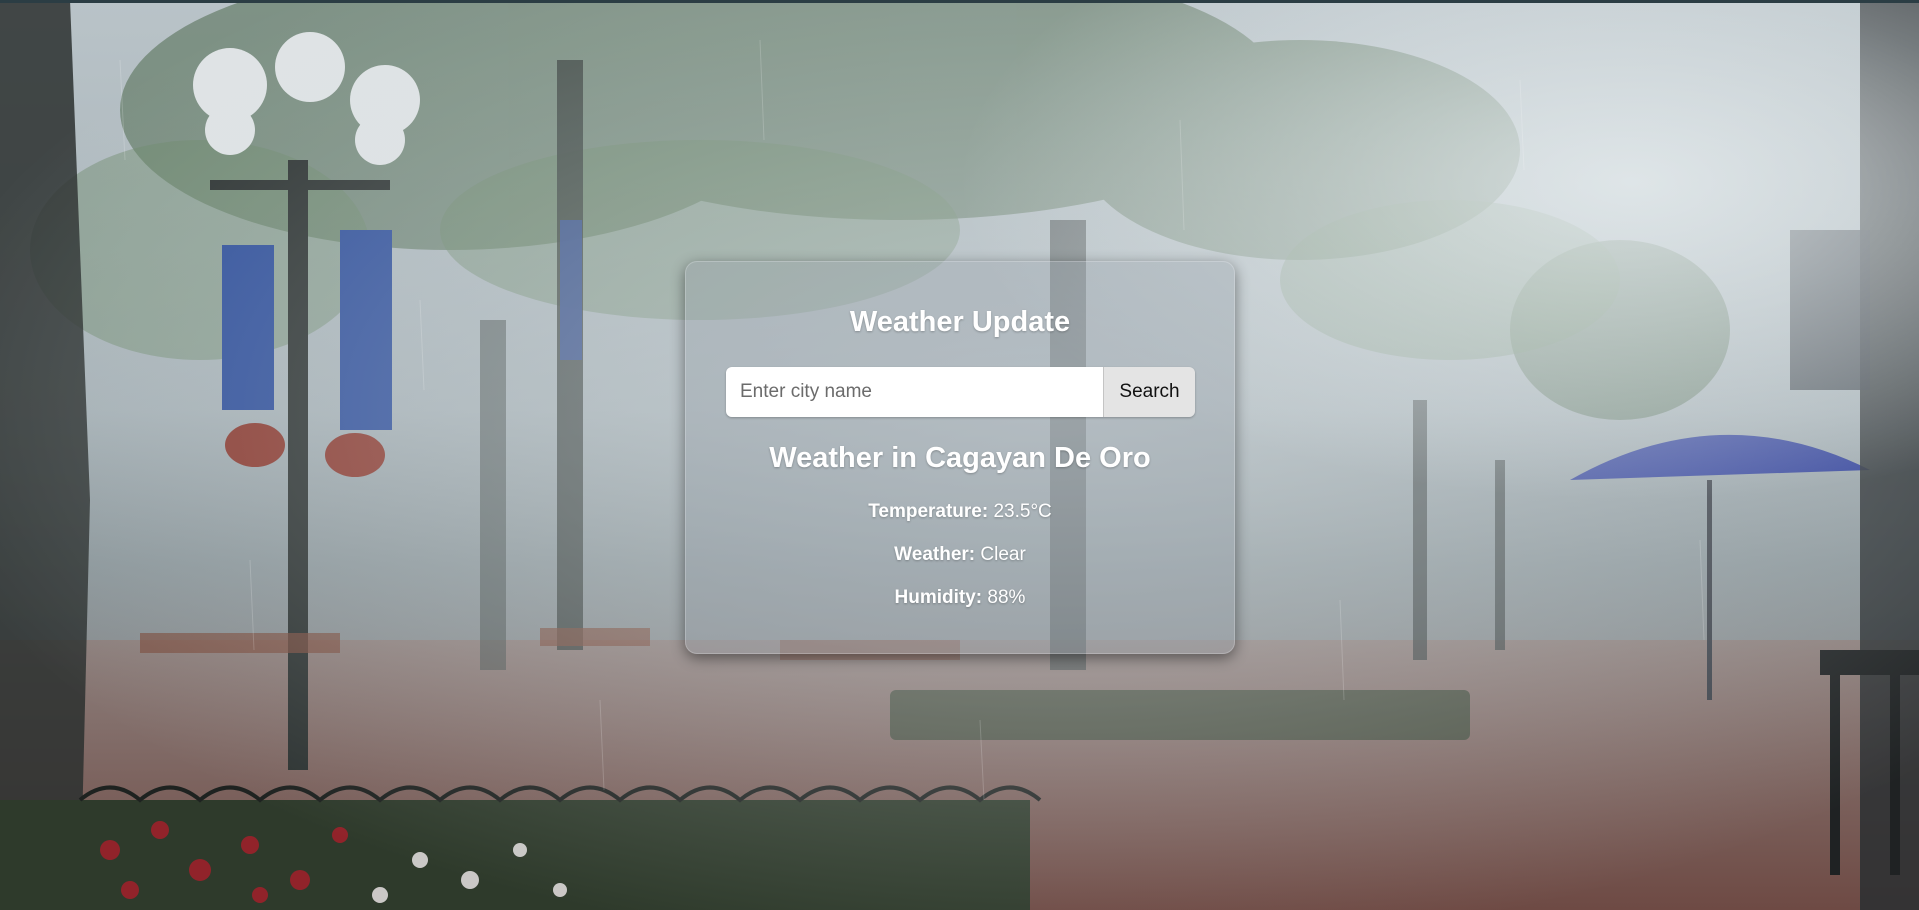 This screenshot has width=1919, height=910. Describe the element at coordinates (928, 511) in the screenshot. I see `temperature-label: Temperature:` at that location.